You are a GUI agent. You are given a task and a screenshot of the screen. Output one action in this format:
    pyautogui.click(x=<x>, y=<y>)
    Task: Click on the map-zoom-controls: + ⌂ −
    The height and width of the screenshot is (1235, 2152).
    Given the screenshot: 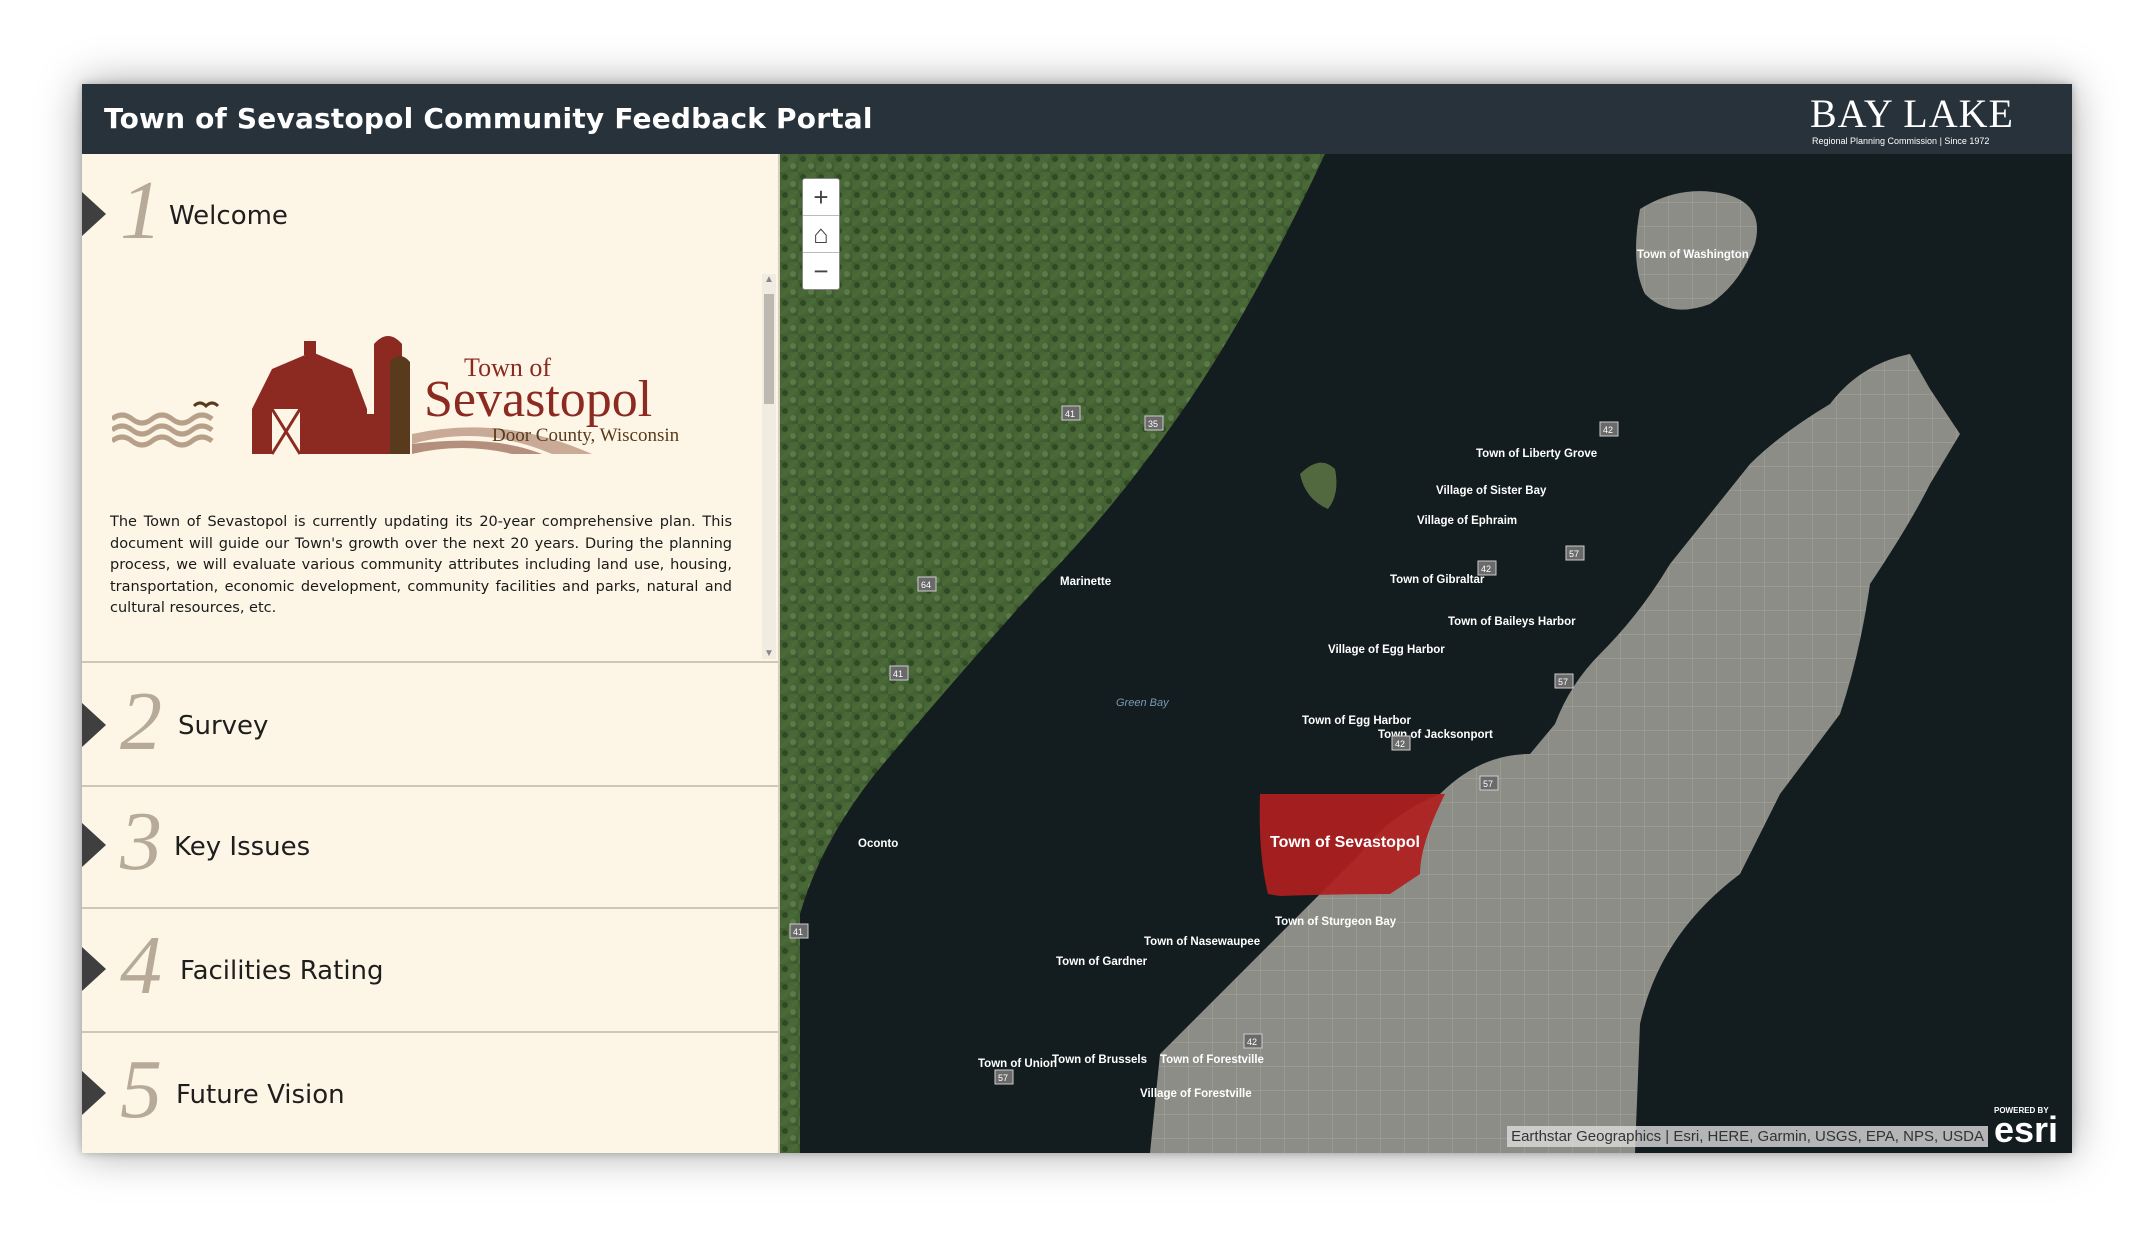 What is the action you would take?
    pyautogui.click(x=821, y=234)
    